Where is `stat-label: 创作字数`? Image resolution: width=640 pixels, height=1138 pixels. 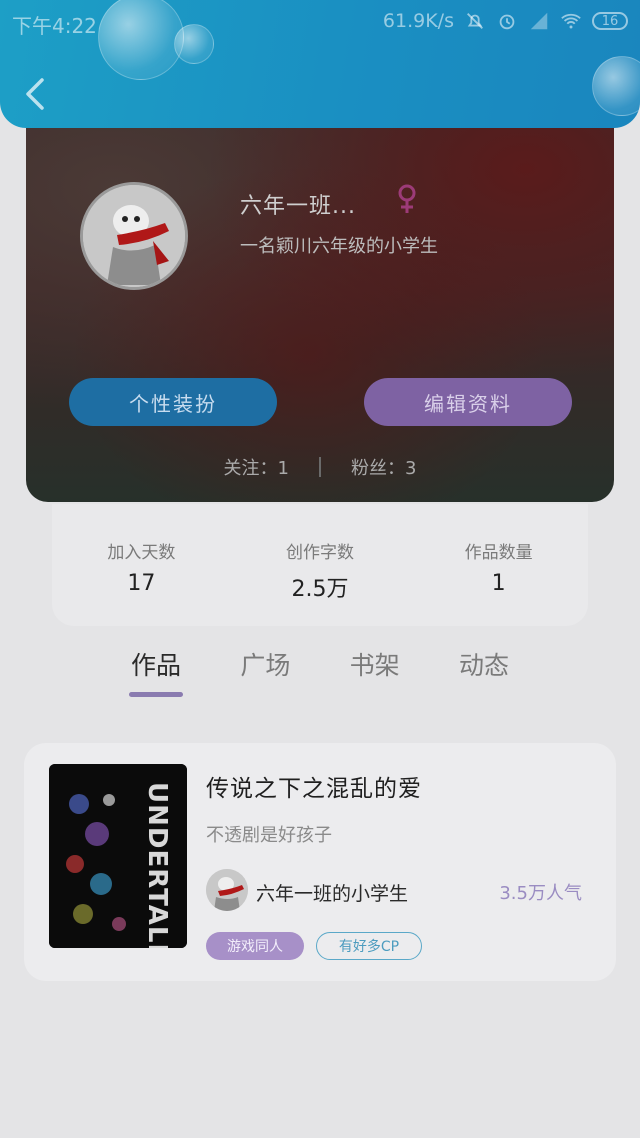 stat-label: 创作字数 is located at coordinates (320, 553).